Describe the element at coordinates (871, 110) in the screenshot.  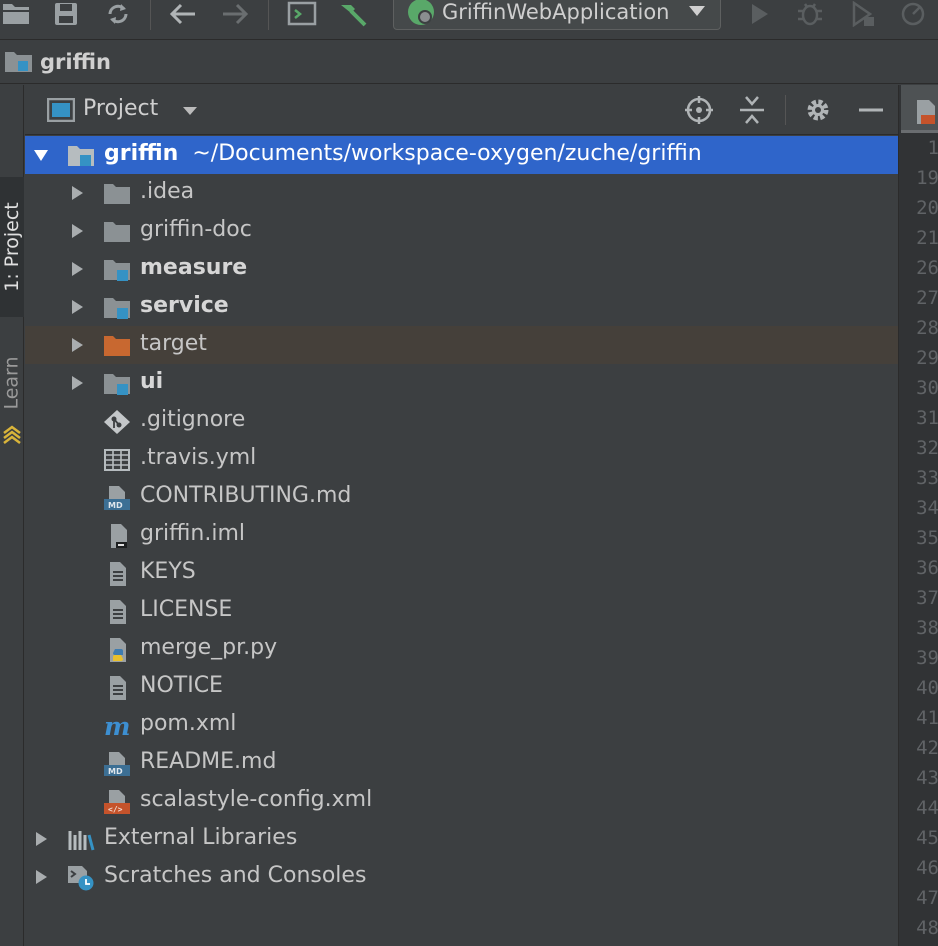
I see `hide-panel-icon` at that location.